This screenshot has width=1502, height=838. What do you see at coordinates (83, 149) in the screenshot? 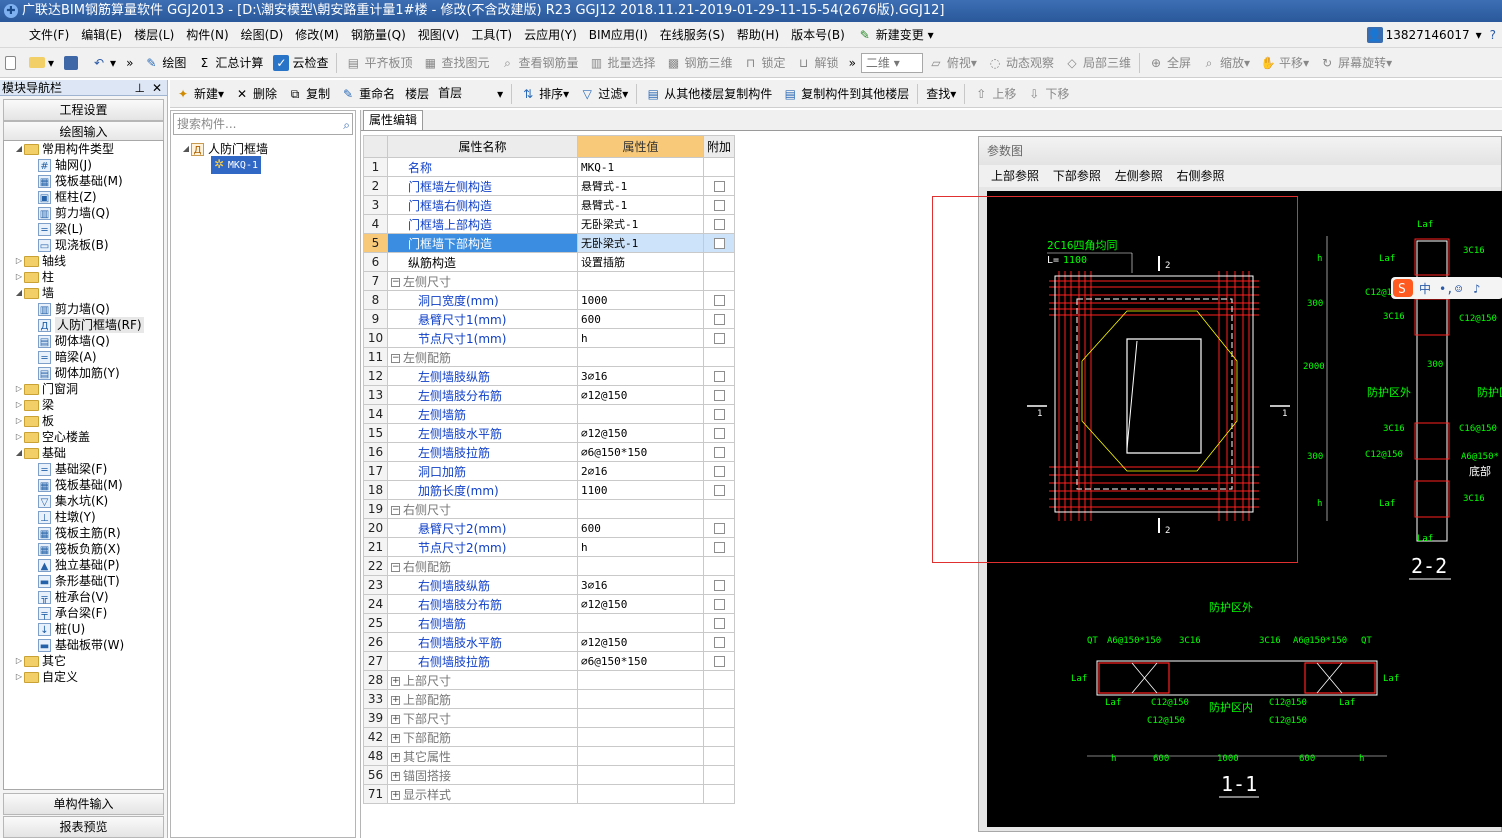
I see `tree-folder: ◢ 常用构件类型` at bounding box center [83, 149].